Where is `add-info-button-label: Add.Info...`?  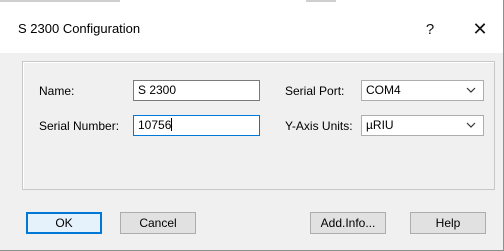 add-info-button-label: Add.Info... is located at coordinates (348, 223).